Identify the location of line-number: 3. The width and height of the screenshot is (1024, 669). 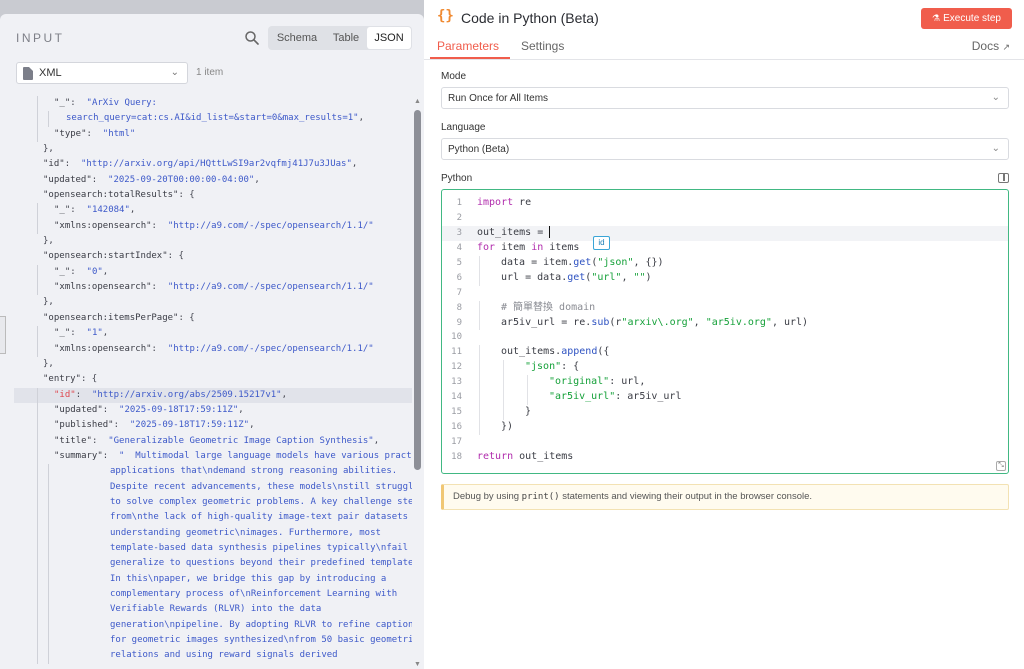
(459, 232).